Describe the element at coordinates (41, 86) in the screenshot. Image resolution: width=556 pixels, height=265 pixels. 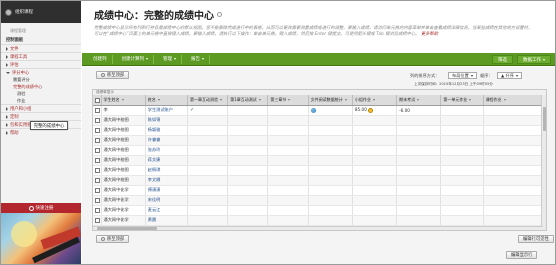
I see `sidebar-sub-full-grade-center: 完整的成绩中心` at that location.